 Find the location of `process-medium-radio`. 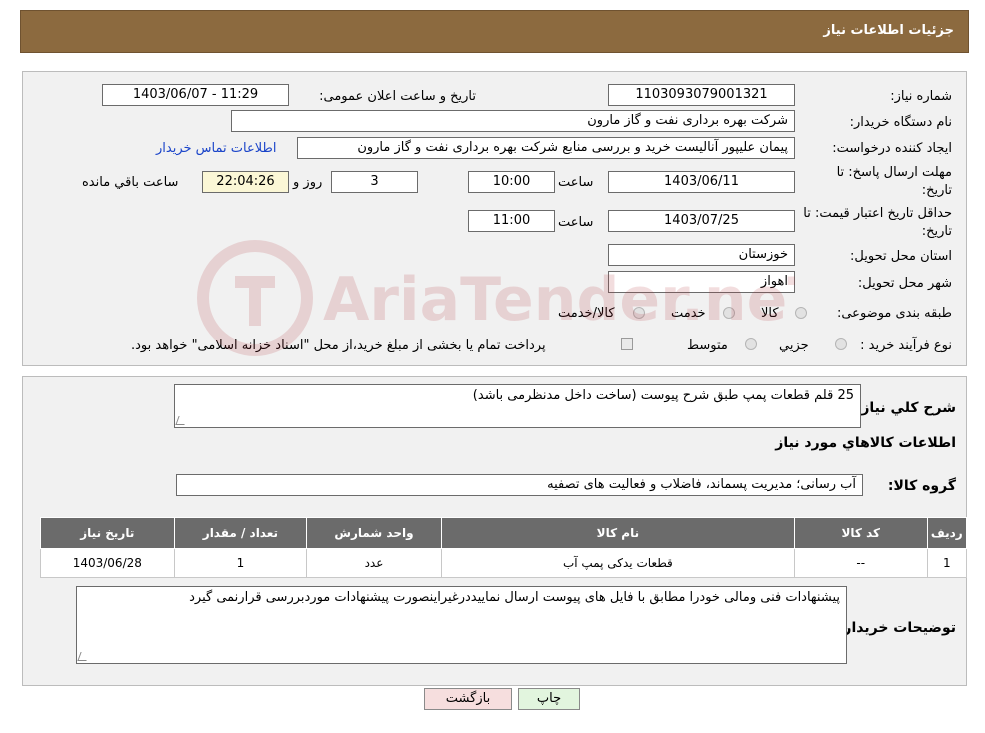

process-medium-radio is located at coordinates (751, 344).